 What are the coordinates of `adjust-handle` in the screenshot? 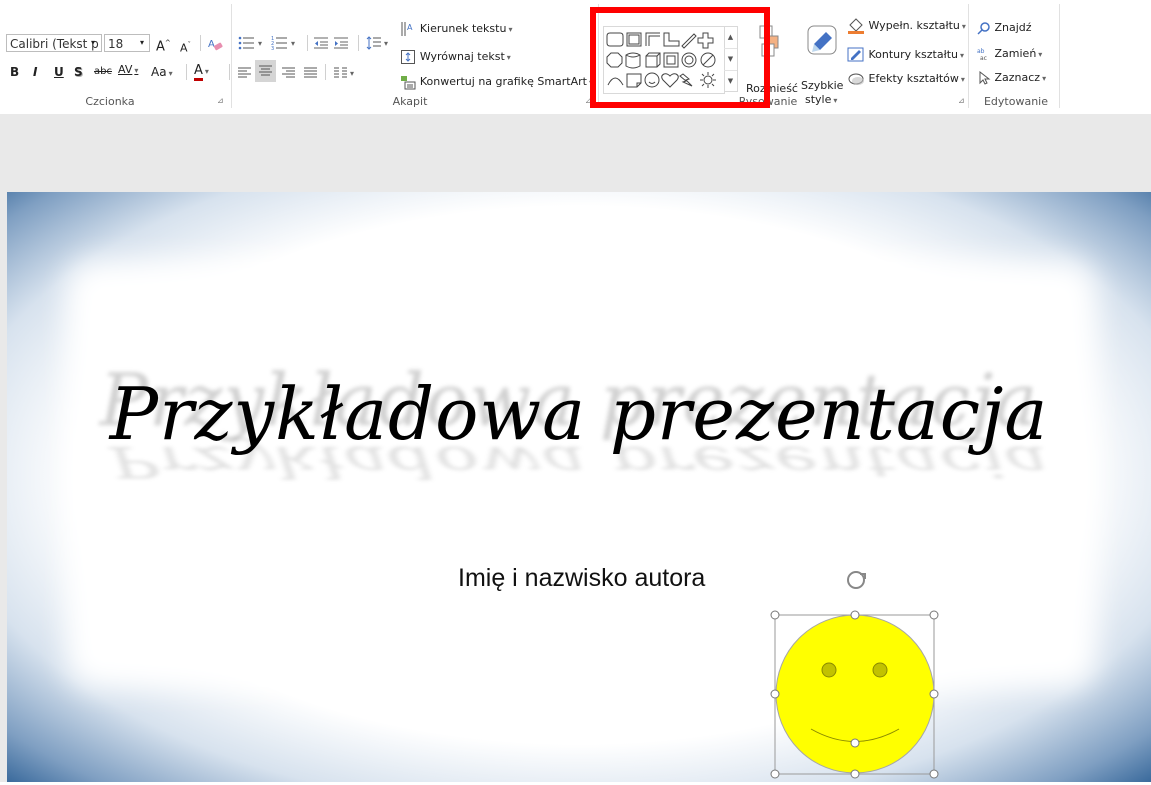 It's located at (855, 743).